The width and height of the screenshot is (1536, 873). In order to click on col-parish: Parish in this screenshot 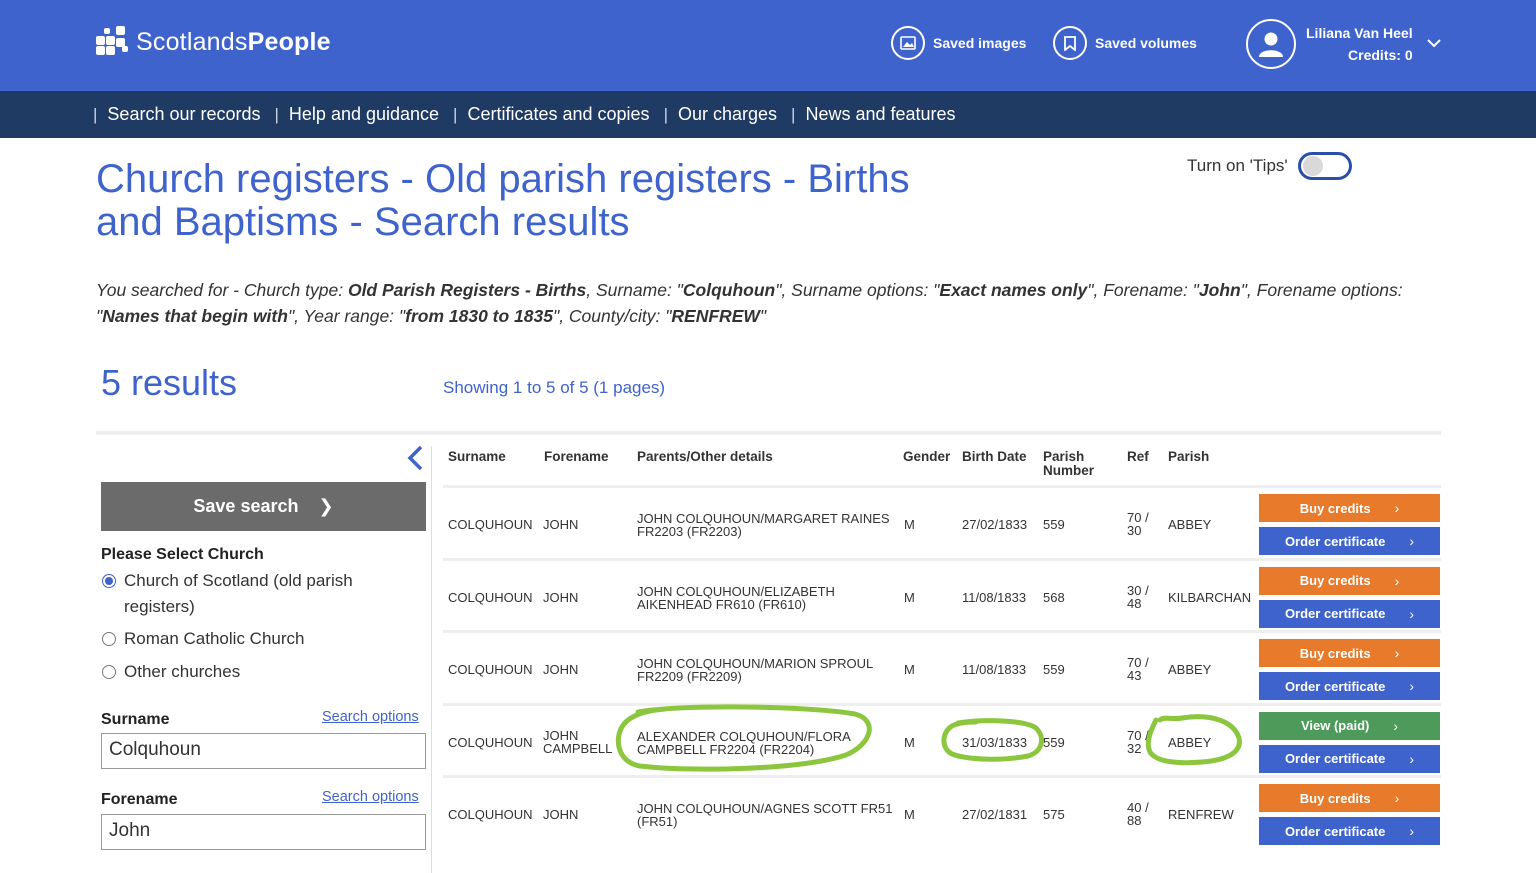, I will do `click(1189, 456)`.